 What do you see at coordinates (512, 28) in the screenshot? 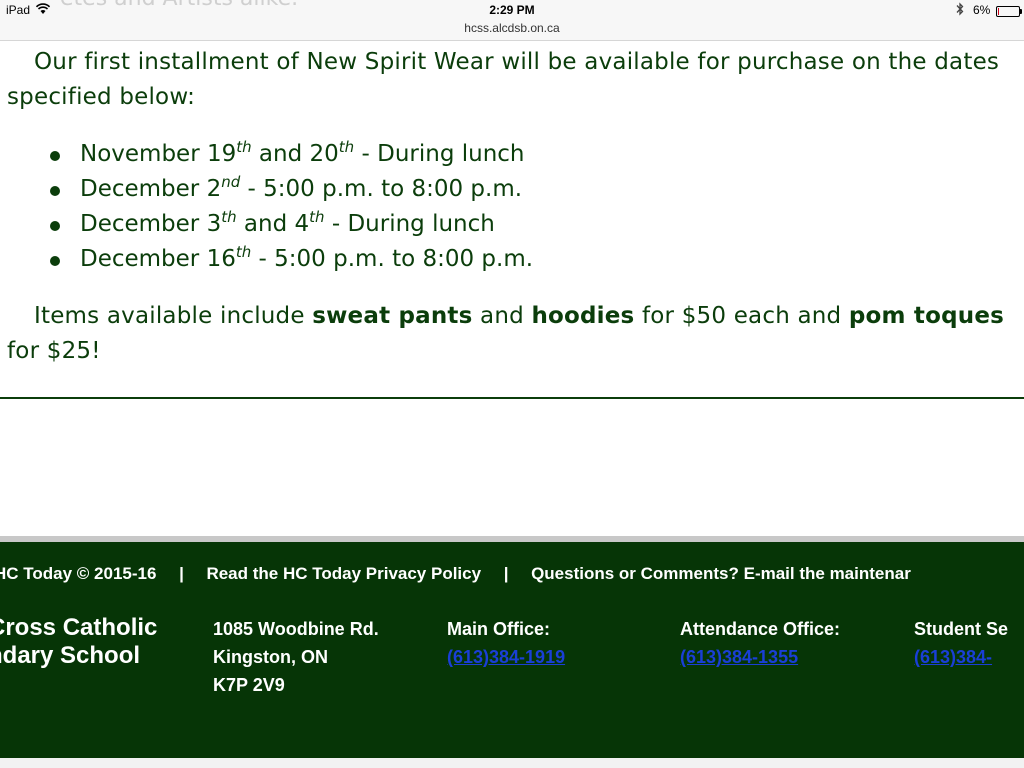
I see `address-bar-url: hcss.alcdsb.on.ca` at bounding box center [512, 28].